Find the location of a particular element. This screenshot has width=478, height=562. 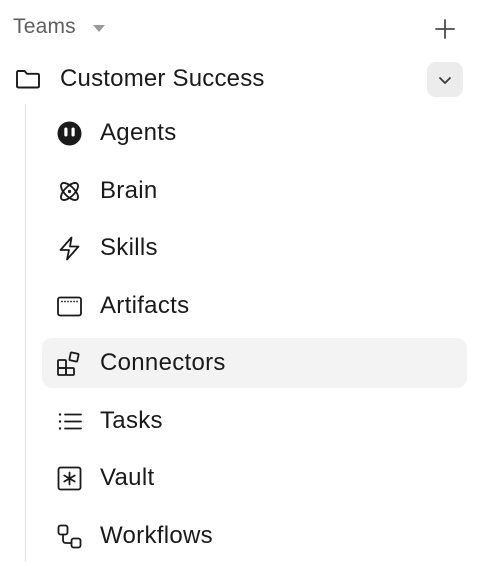

sidebar-item-workflows: Workflows is located at coordinates (254, 536).